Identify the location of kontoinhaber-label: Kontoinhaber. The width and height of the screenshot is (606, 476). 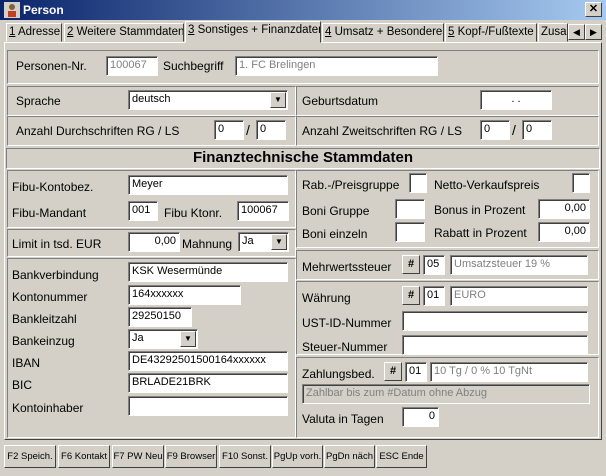
(48, 408).